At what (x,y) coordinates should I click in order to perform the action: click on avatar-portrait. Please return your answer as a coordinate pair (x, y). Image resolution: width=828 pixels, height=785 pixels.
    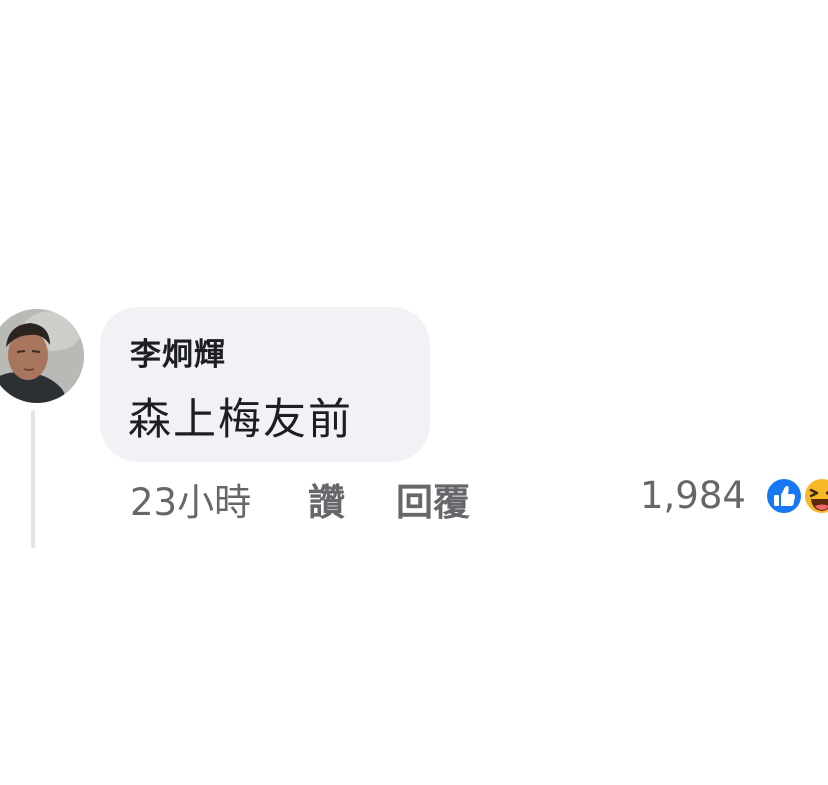
    Looking at the image, I should click on (42, 356).